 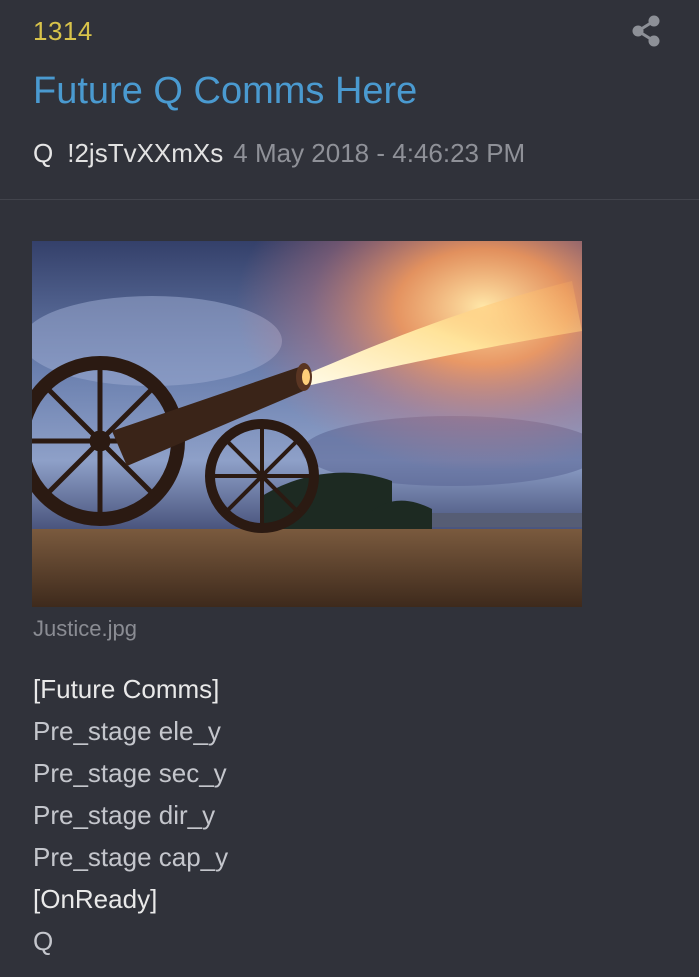 What do you see at coordinates (131, 857) in the screenshot?
I see `body-line: Pre_stage cap_y` at bounding box center [131, 857].